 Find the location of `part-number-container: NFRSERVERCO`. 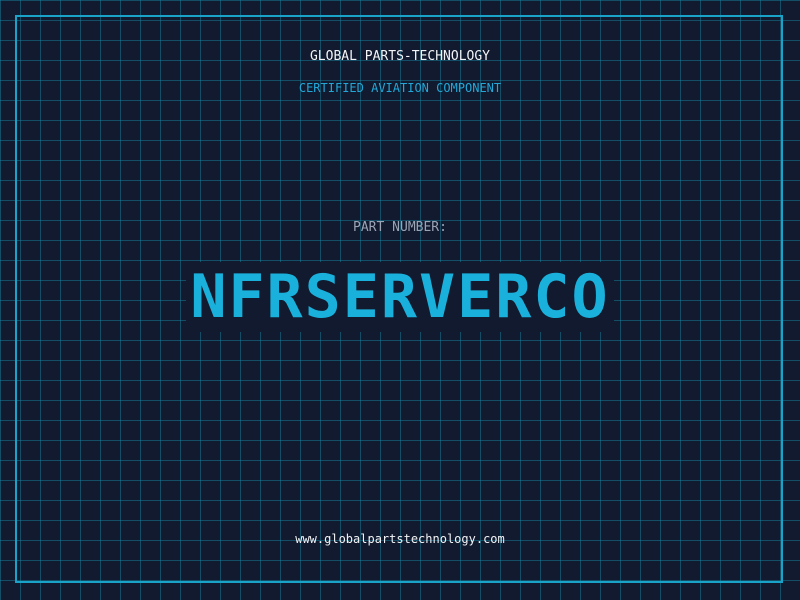

part-number-container: NFRSERVERCO is located at coordinates (400, 297).